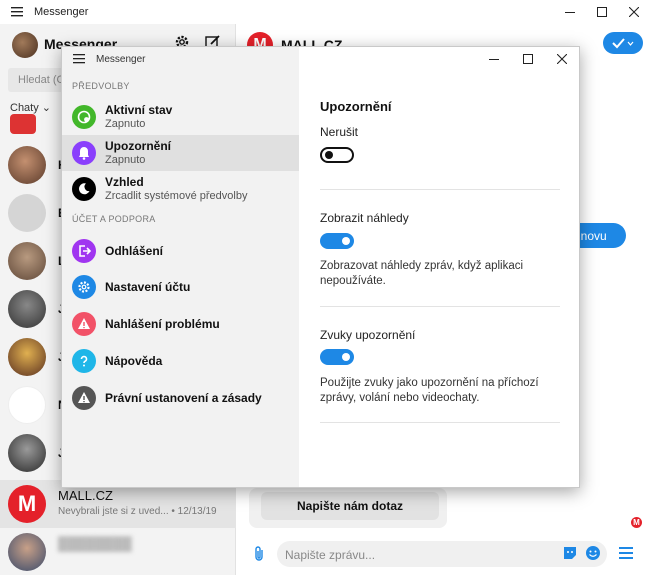 This screenshot has width=650, height=575. What do you see at coordinates (180, 251) in the screenshot?
I see `nav-item-logout: Odhlášení` at bounding box center [180, 251].